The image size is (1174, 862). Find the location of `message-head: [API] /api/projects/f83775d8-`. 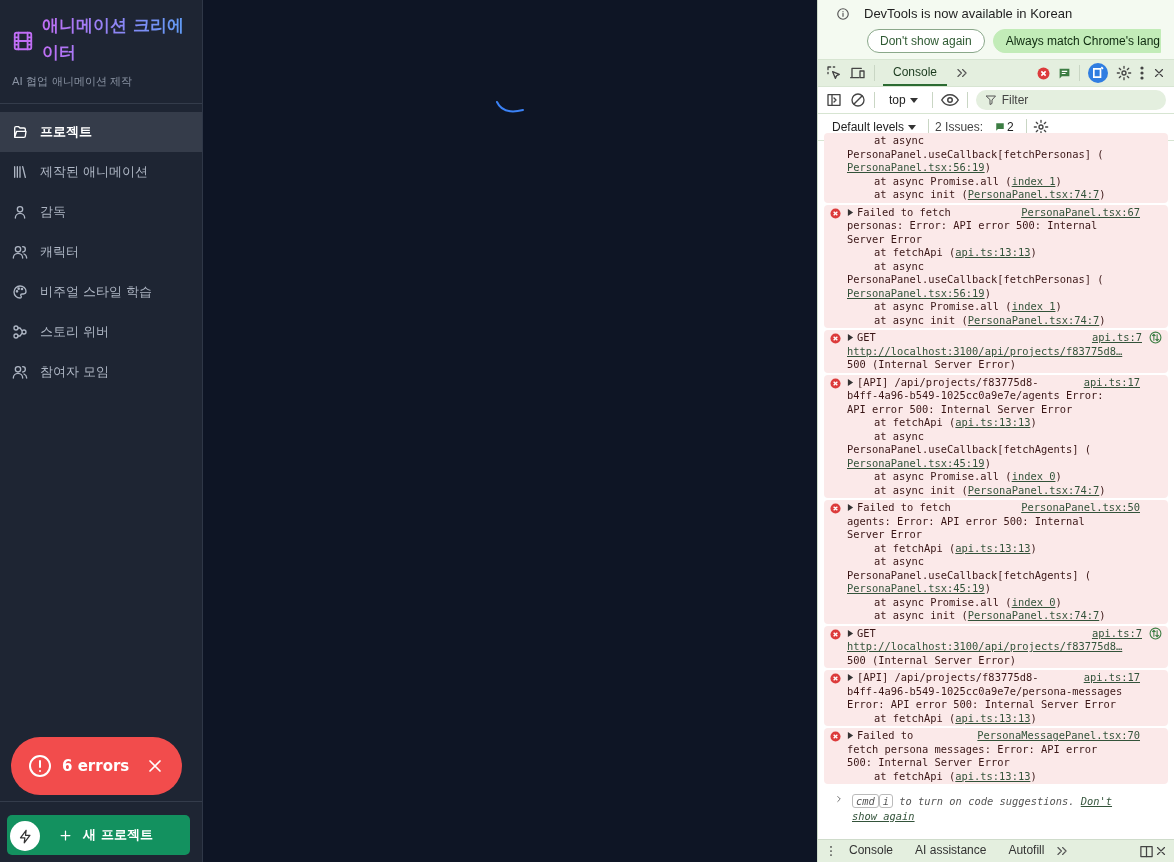

message-head: [API] /api/projects/f83775d8- is located at coordinates (948, 678).